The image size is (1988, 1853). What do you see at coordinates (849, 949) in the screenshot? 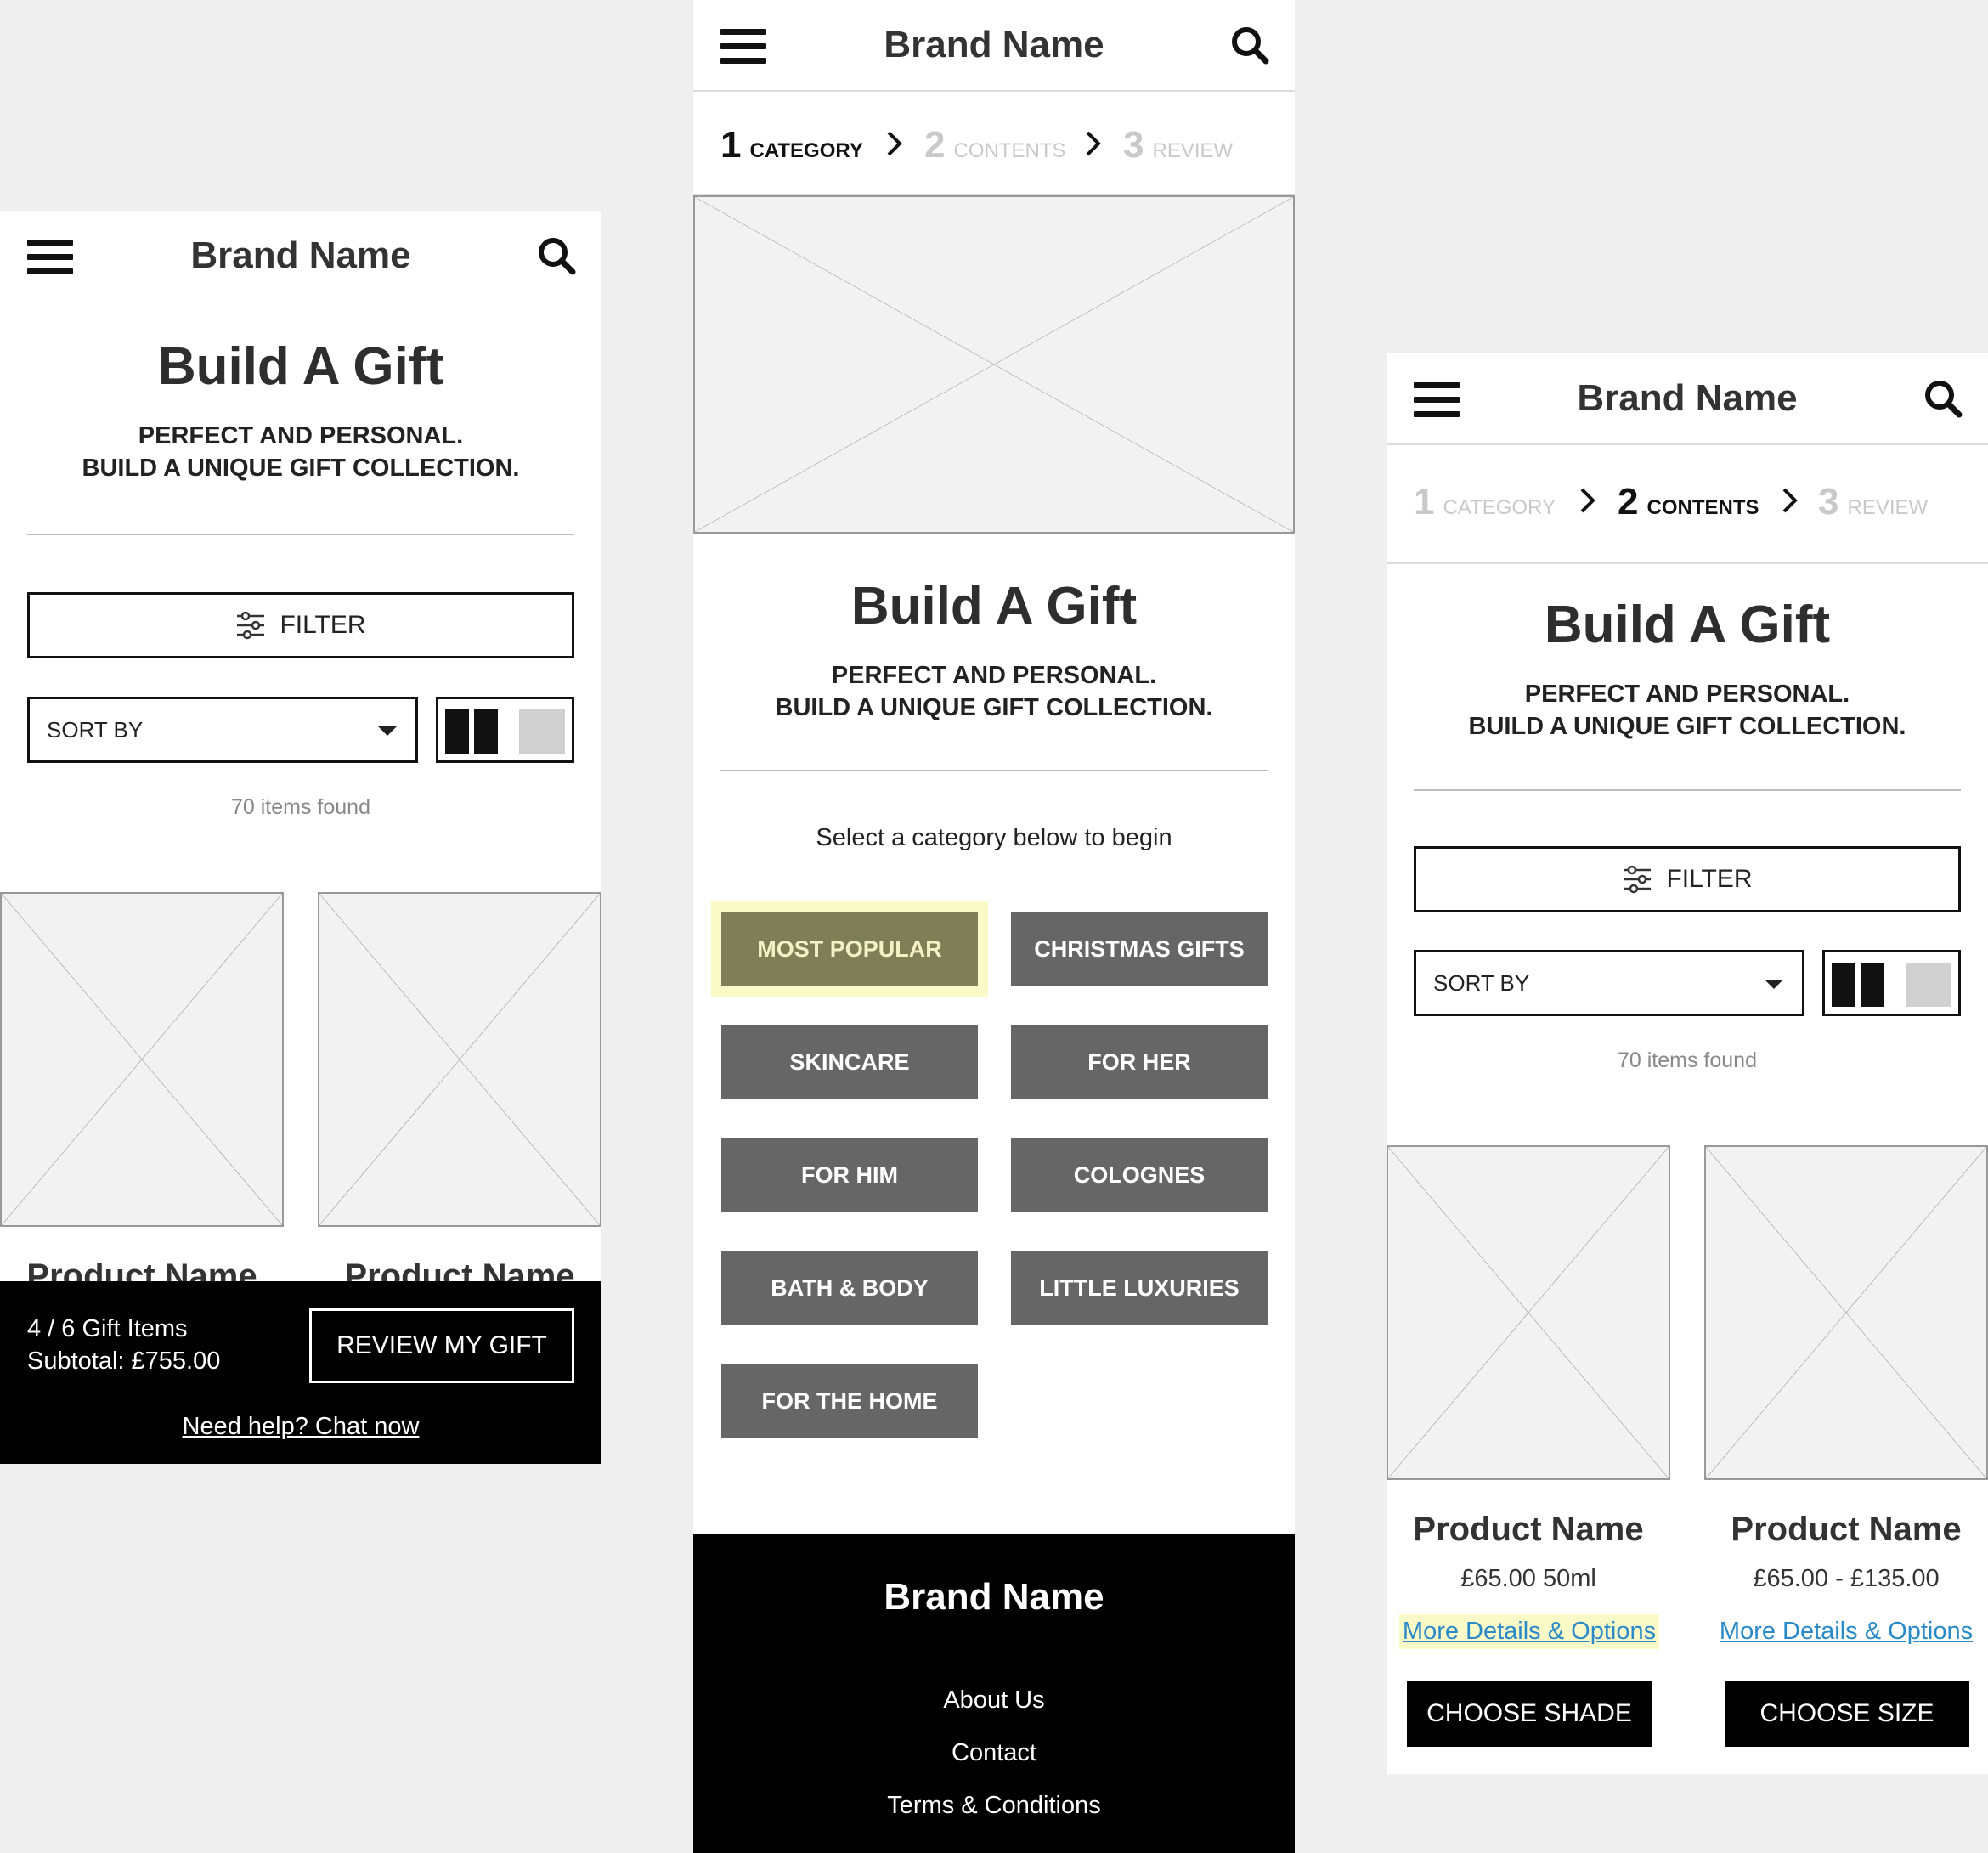
I see `category-most-popular: MOST POPULAR` at bounding box center [849, 949].